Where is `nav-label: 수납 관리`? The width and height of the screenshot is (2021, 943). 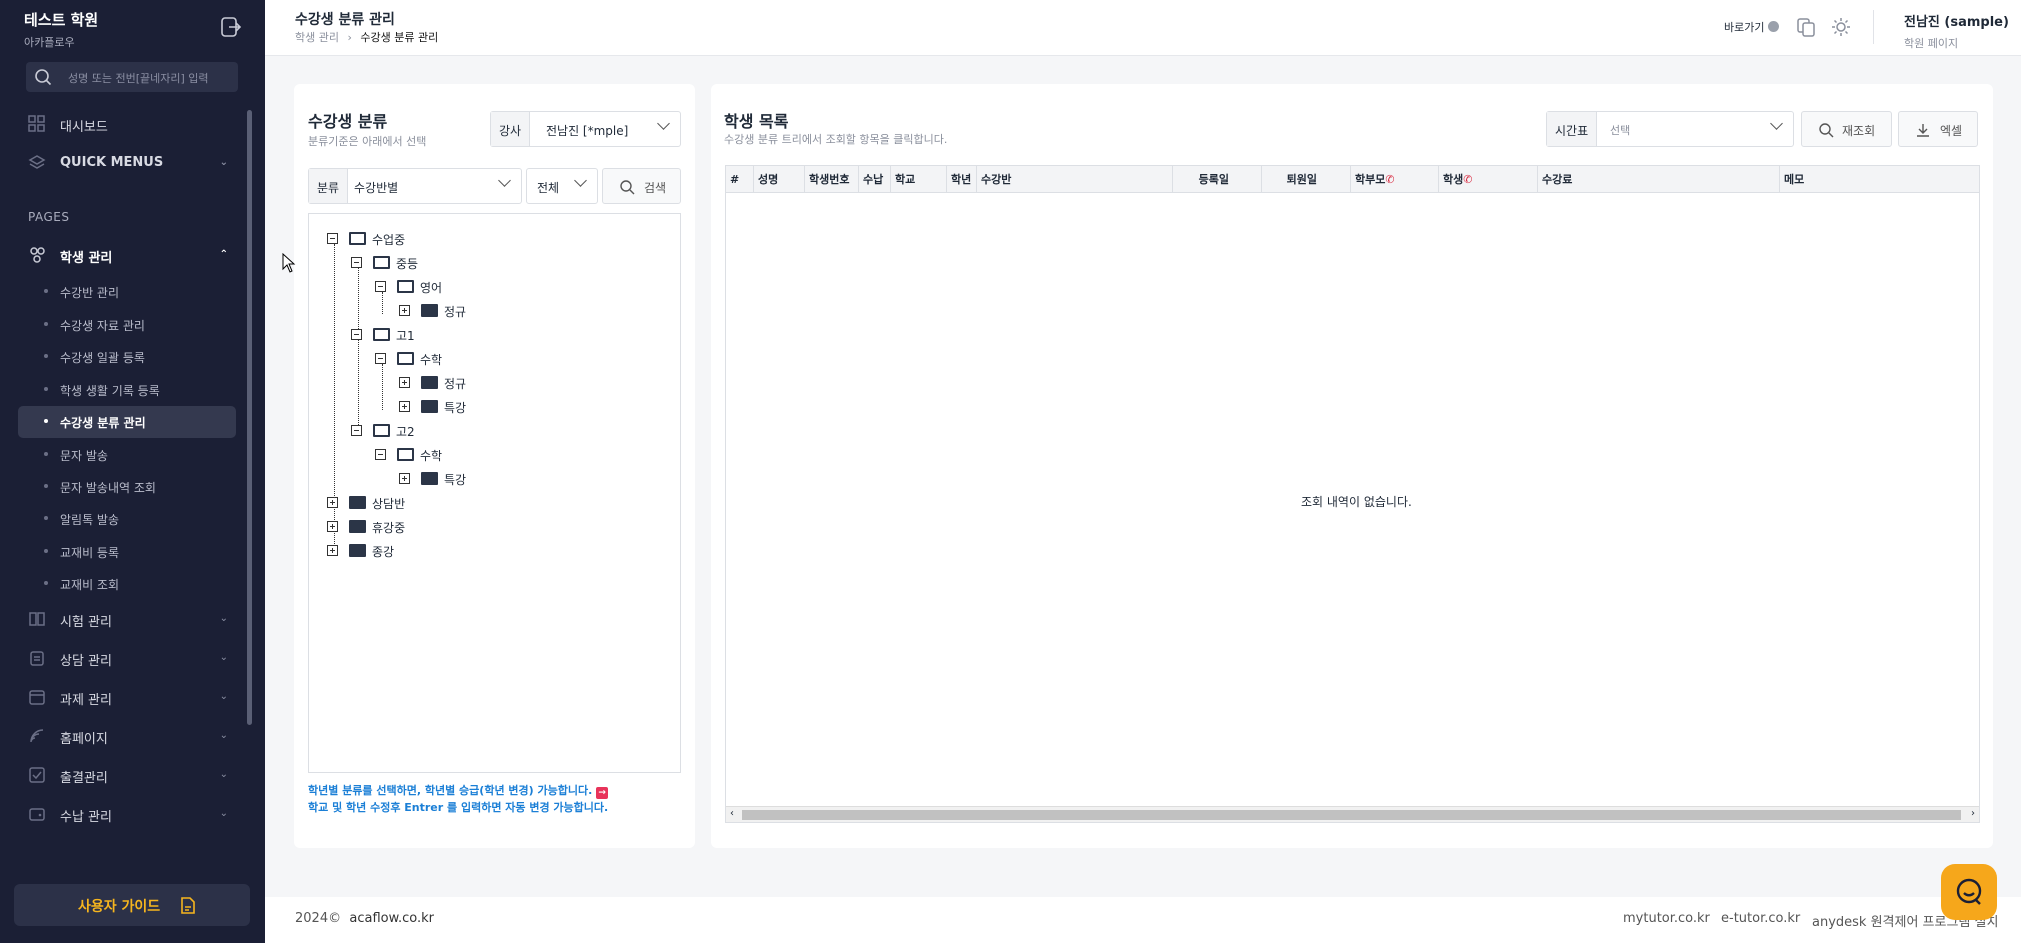
nav-label: 수납 관리 is located at coordinates (86, 817).